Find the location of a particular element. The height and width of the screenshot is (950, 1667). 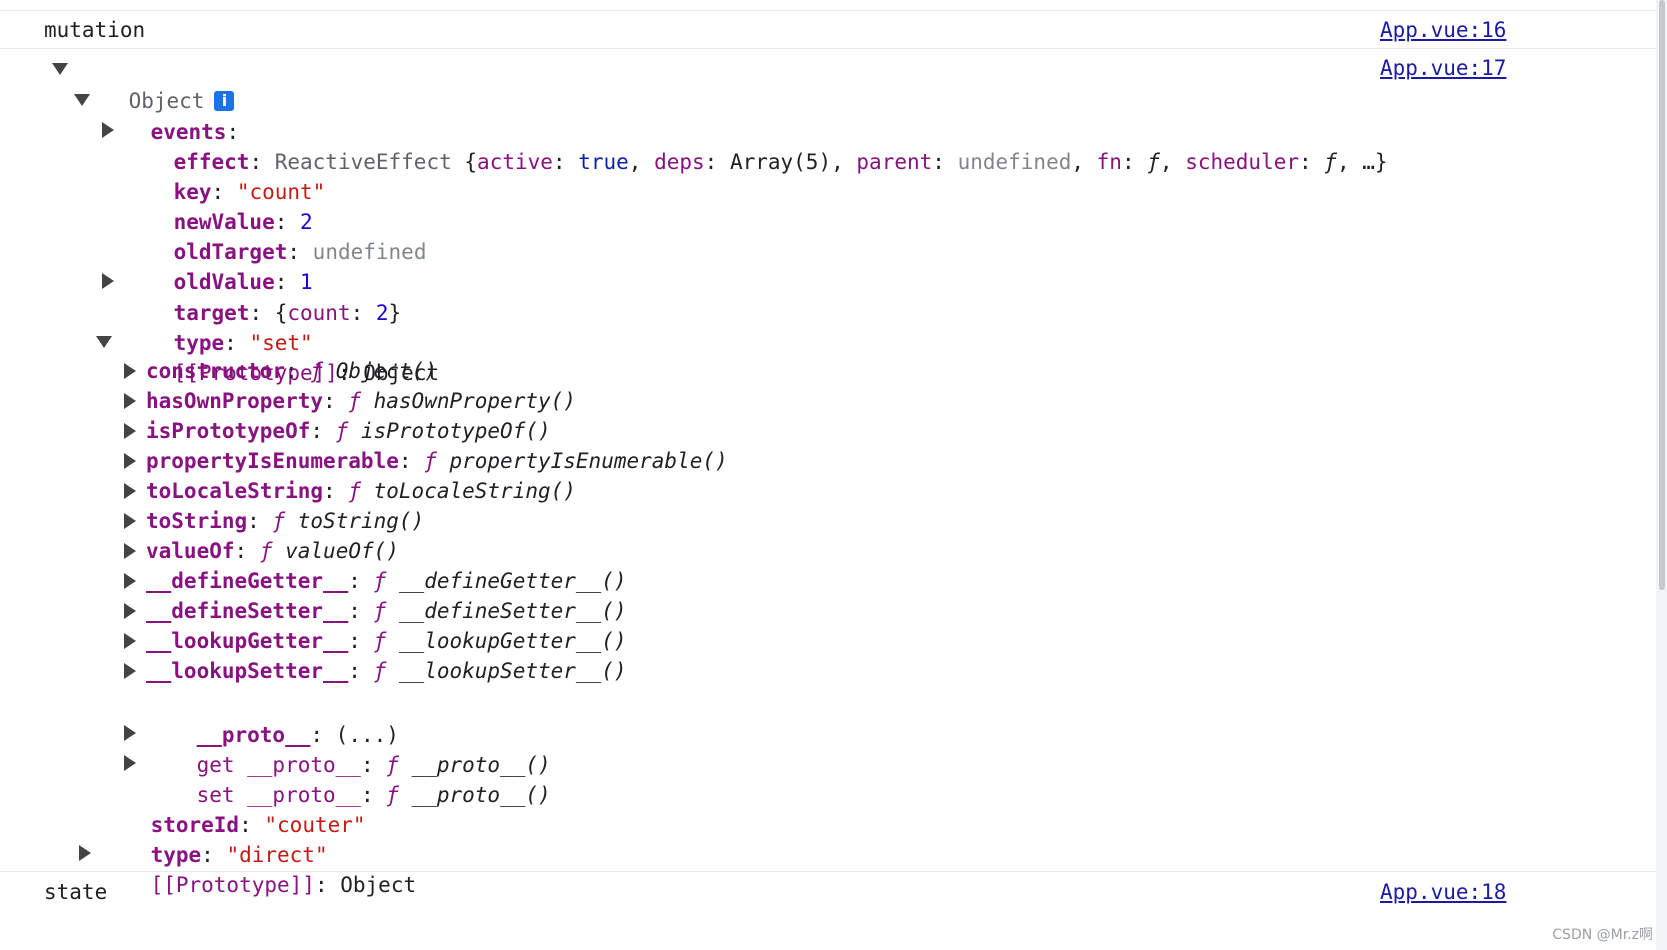

prototype-member: __defineSetter__: ƒ __defineSetter__() is located at coordinates (386, 611).